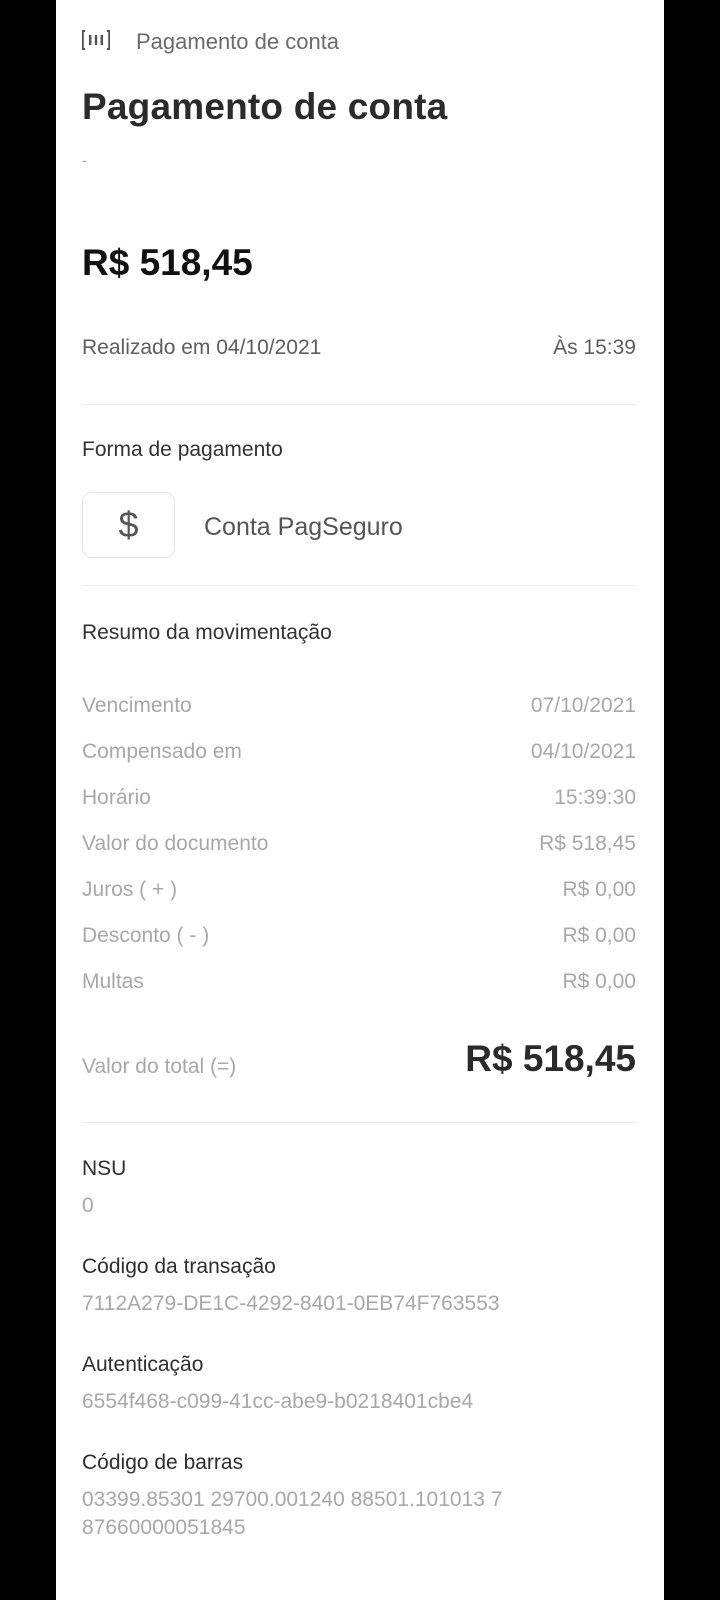 This screenshot has width=720, height=1600. What do you see at coordinates (207, 632) in the screenshot?
I see `summary-heading: Resumo da movimentação` at bounding box center [207, 632].